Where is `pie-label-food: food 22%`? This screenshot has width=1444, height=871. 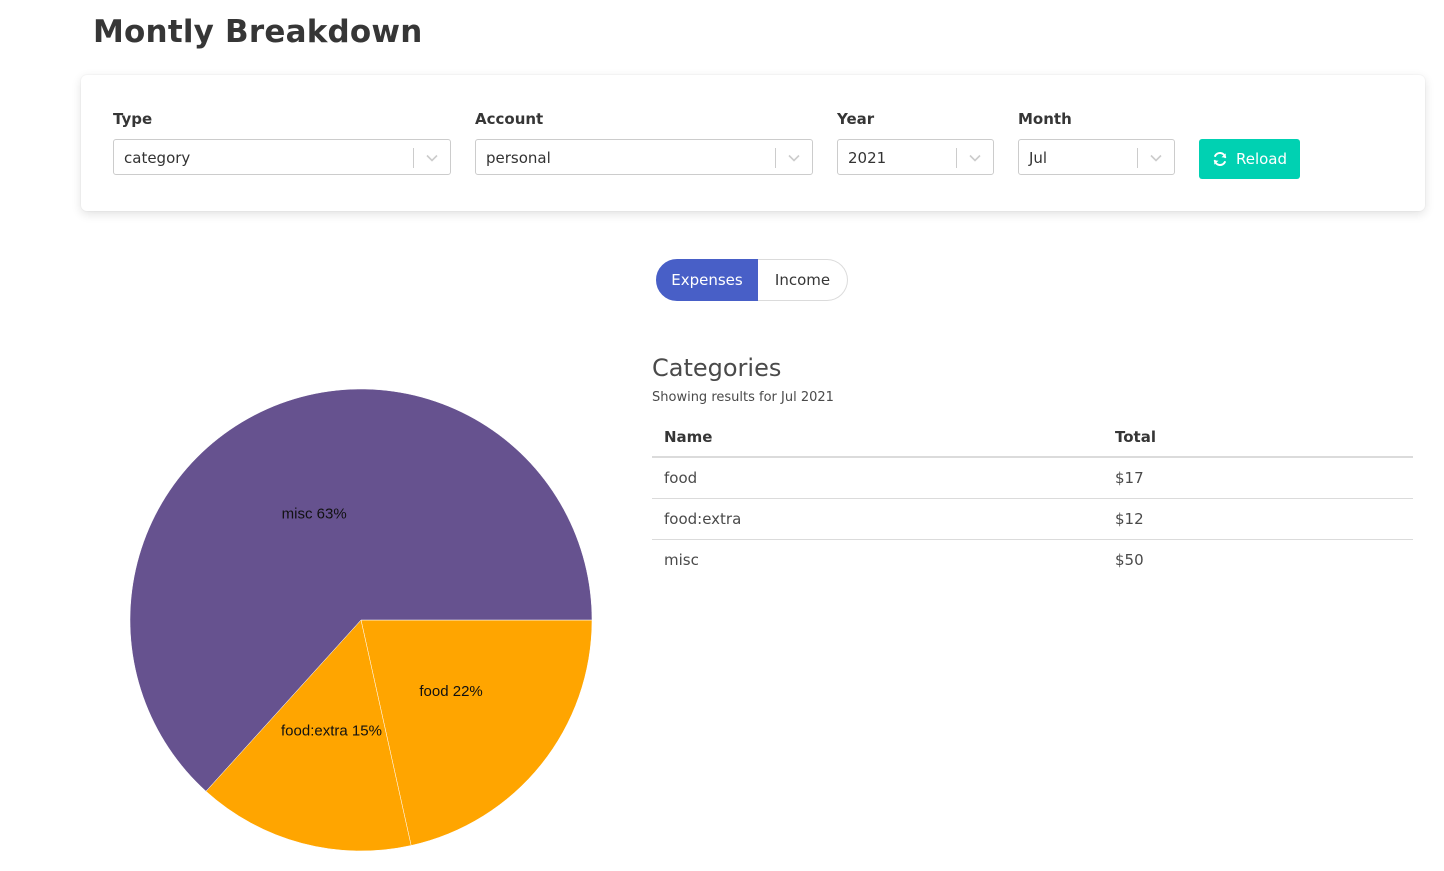 pie-label-food: food 22% is located at coordinates (450, 691).